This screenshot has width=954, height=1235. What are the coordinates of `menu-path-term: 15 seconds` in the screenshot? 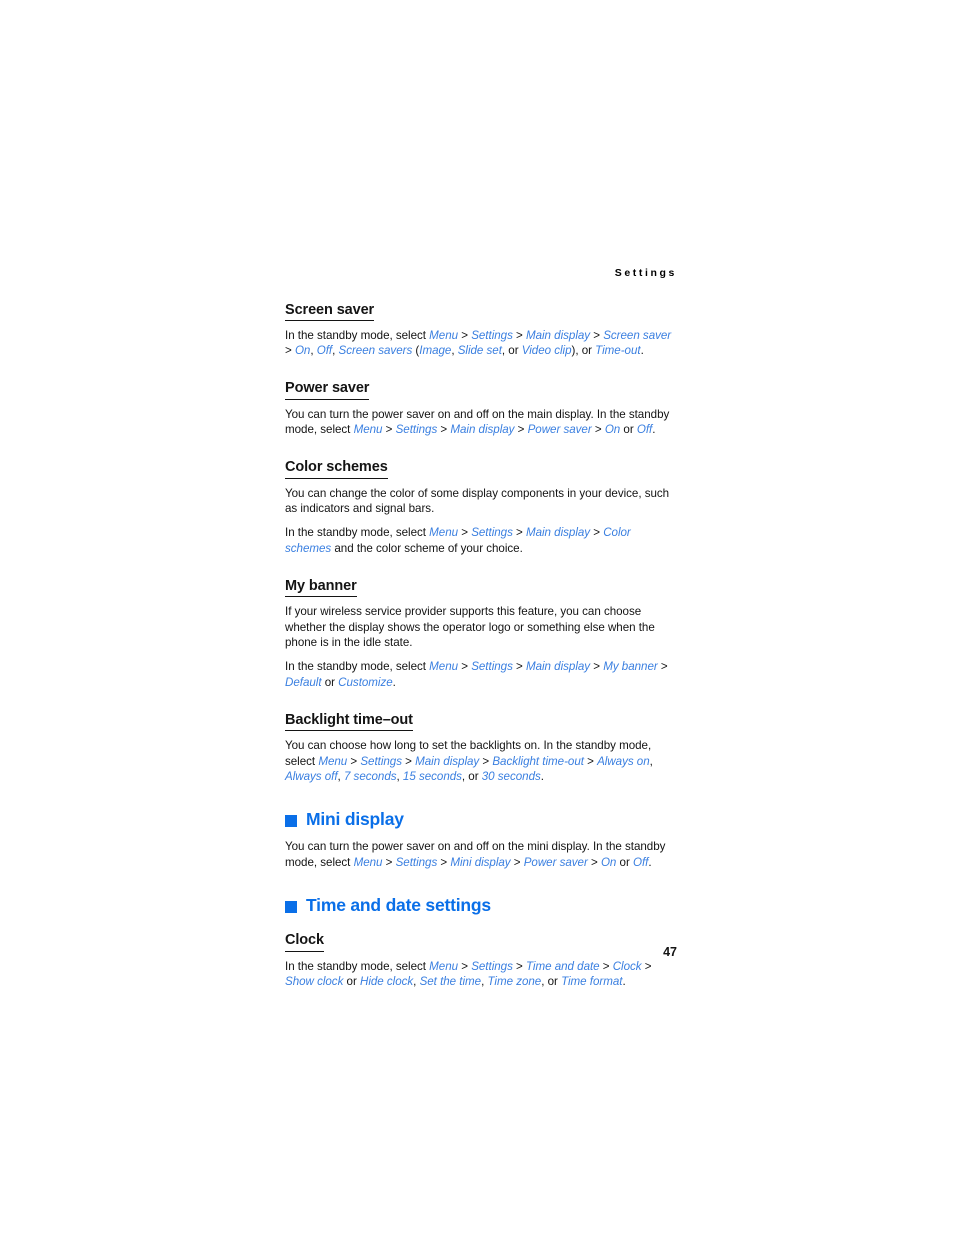 It's located at (432, 776).